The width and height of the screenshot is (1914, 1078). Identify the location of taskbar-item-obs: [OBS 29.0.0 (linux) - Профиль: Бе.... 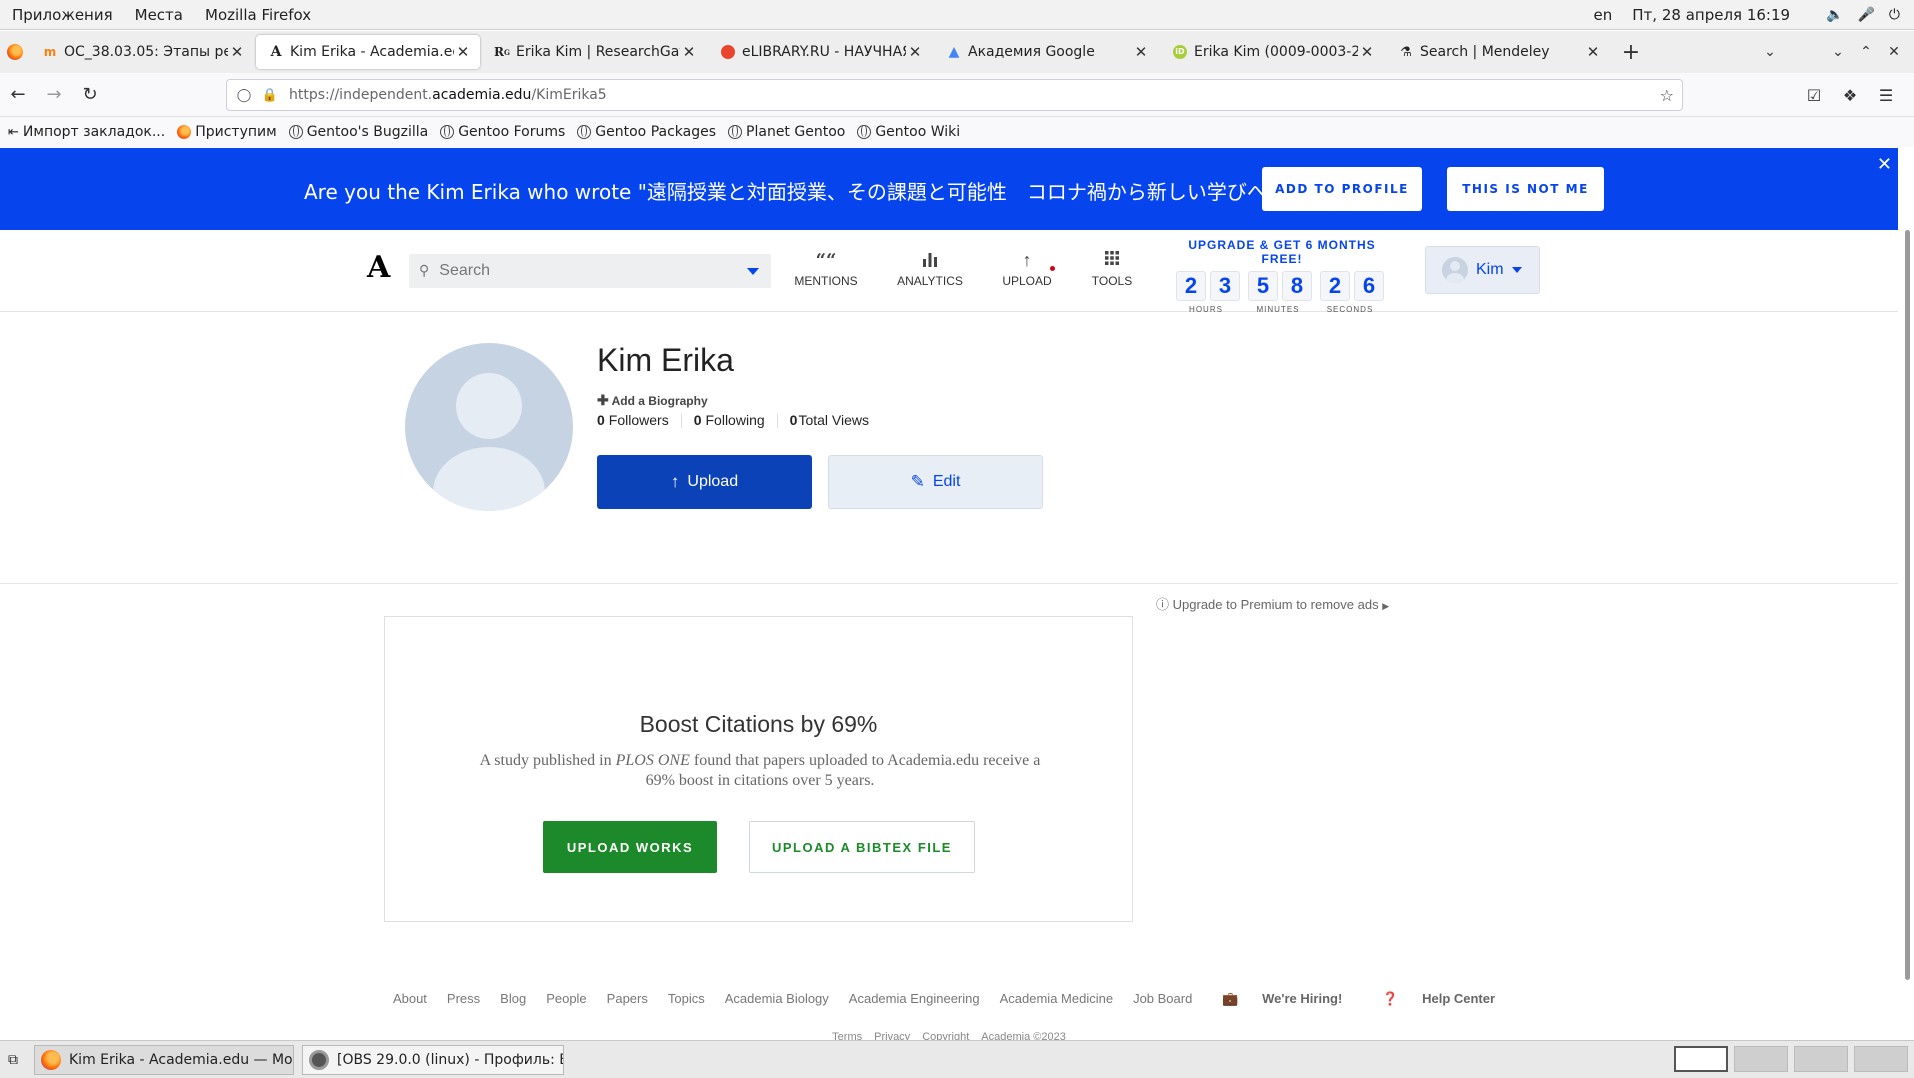
(433, 1059).